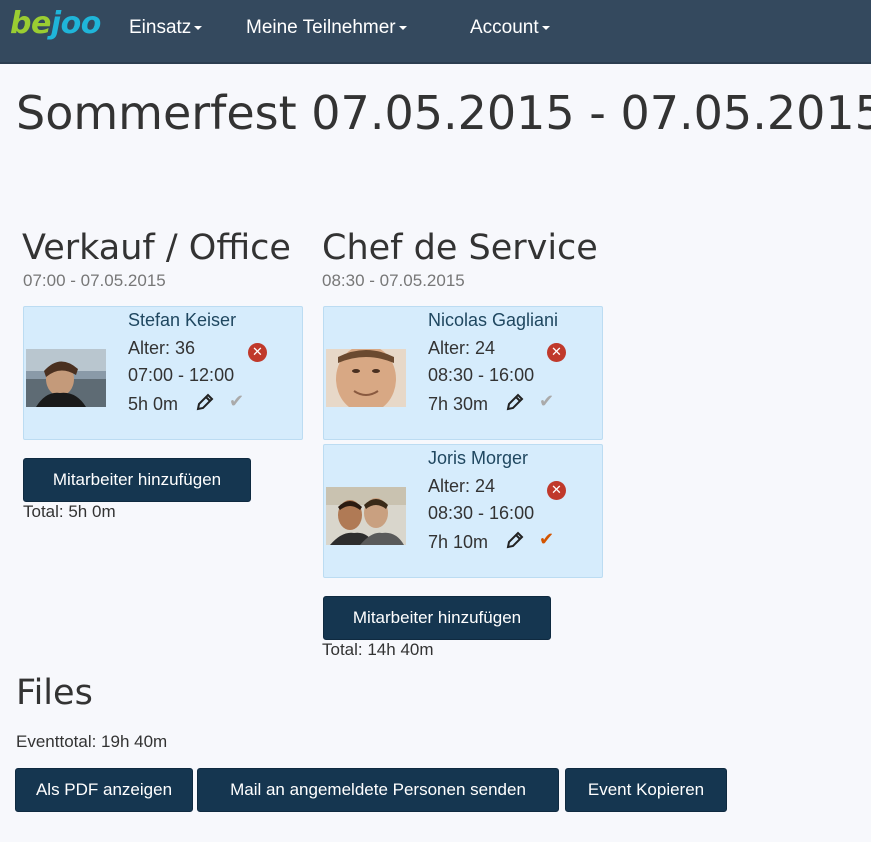 Image resolution: width=871 pixels, height=842 pixels. I want to click on shift-time: 08:30 - 07.05.2015, so click(393, 280).